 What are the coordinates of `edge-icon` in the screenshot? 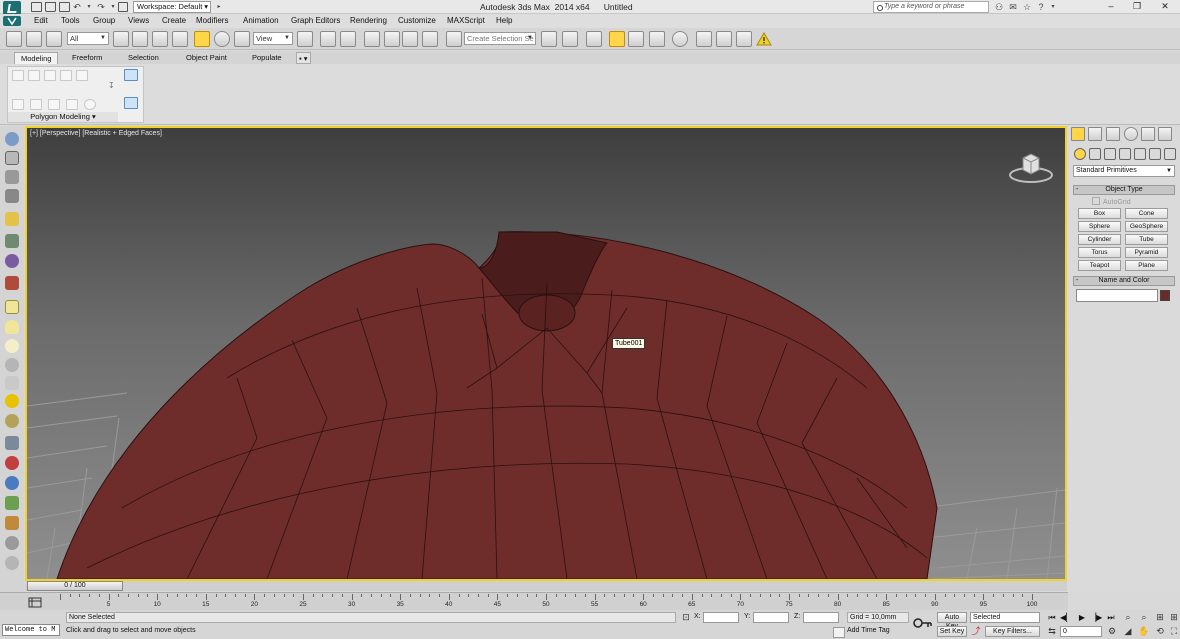 It's located at (34, 75).